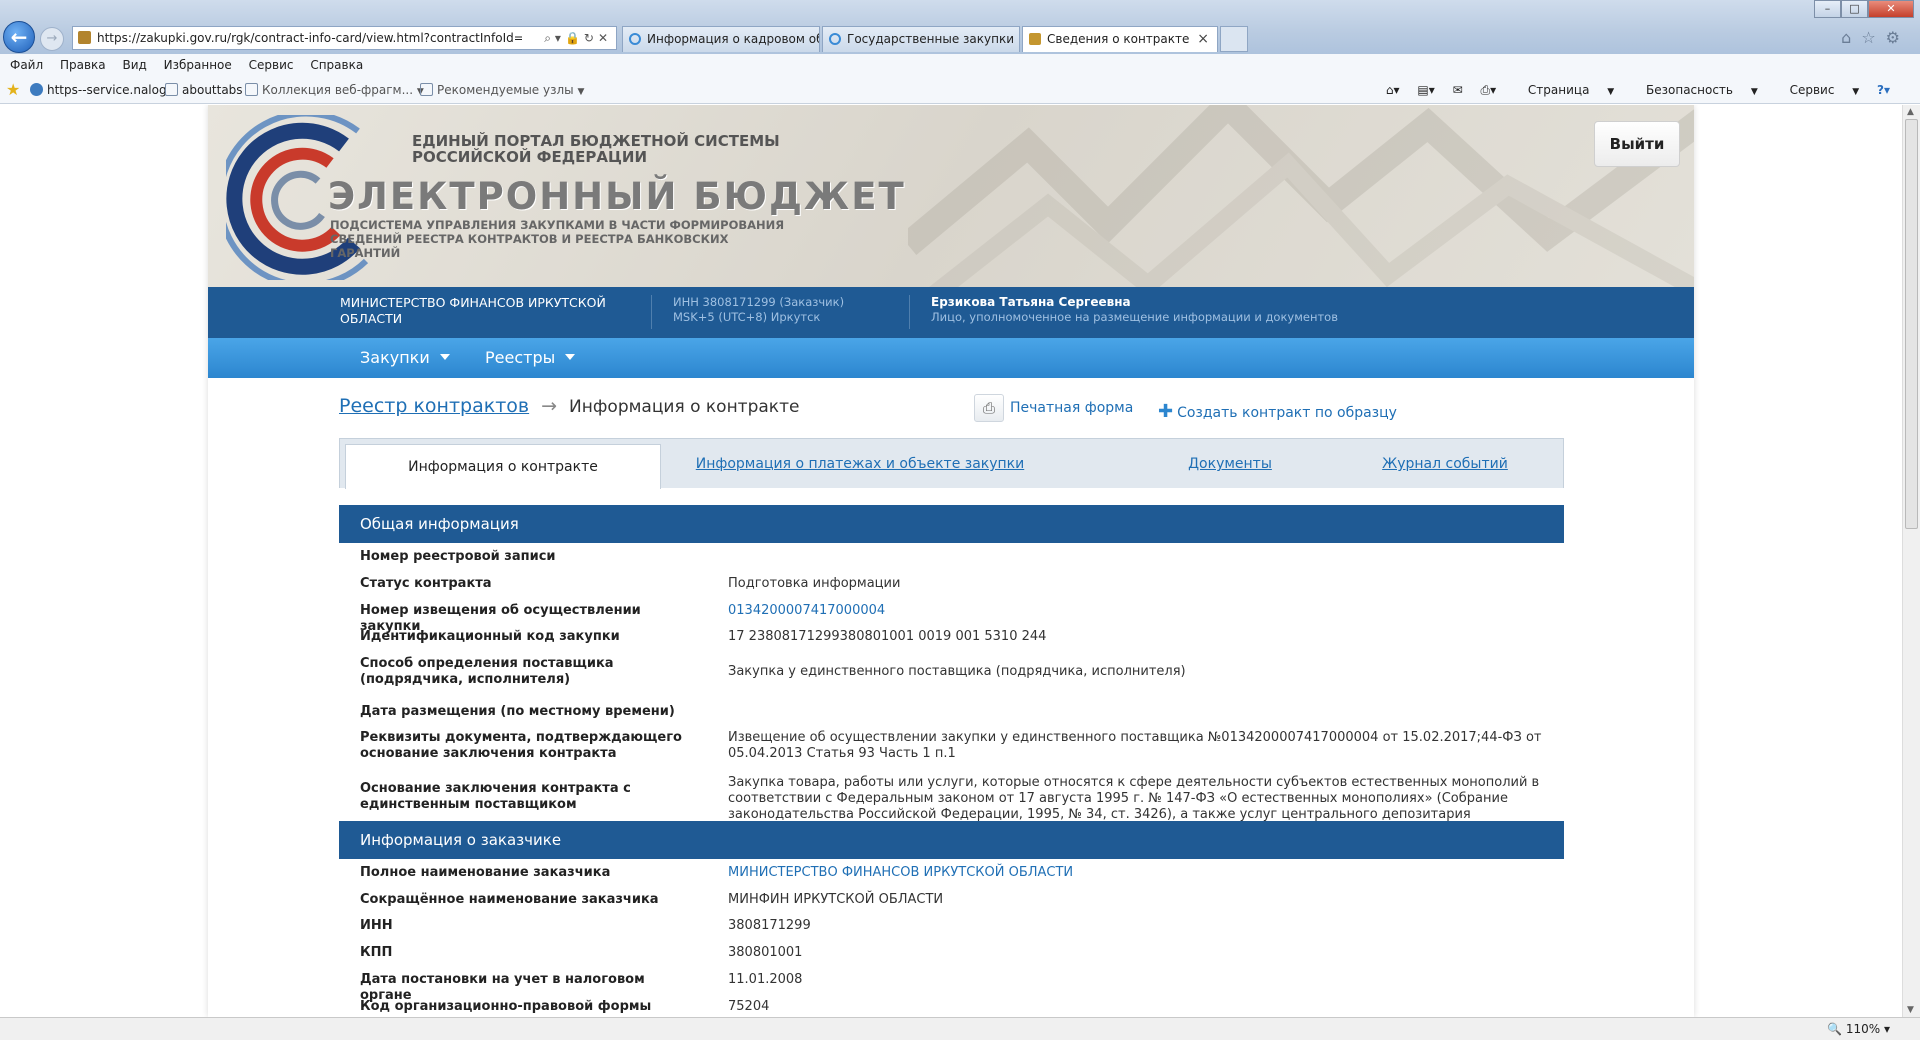 Image resolution: width=1920 pixels, height=1040 pixels. What do you see at coordinates (836, 899) in the screenshot?
I see `field-value: МИНФИН ИРКУТСКОЙ ОБЛАСТИ` at bounding box center [836, 899].